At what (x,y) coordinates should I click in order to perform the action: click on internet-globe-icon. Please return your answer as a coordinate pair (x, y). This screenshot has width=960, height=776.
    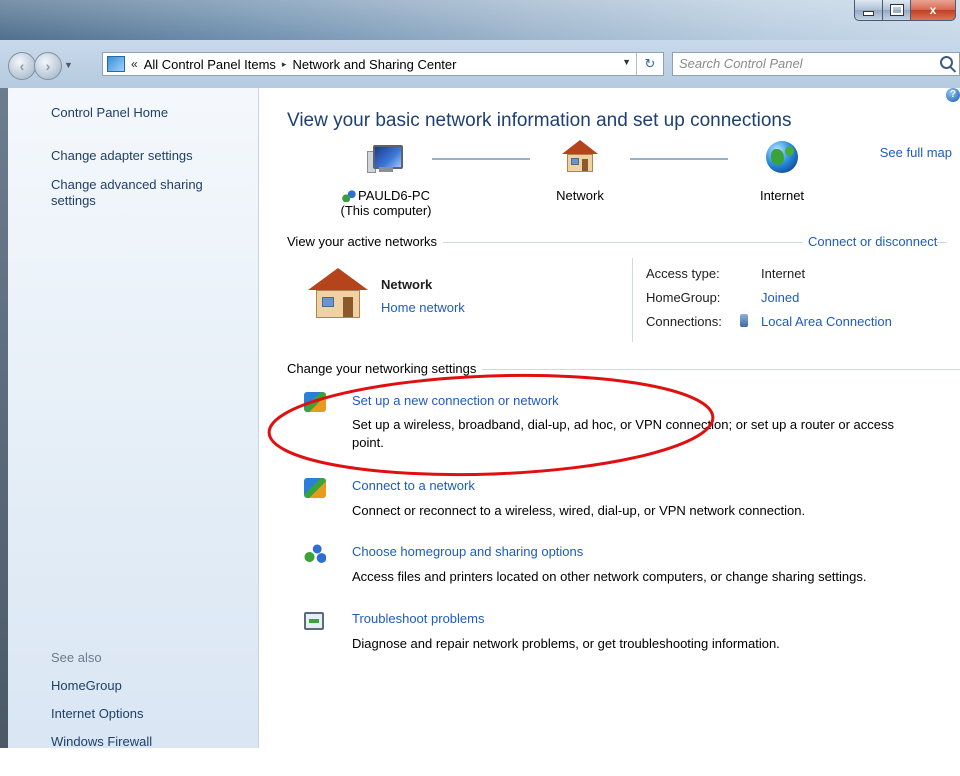
    Looking at the image, I should click on (782, 157).